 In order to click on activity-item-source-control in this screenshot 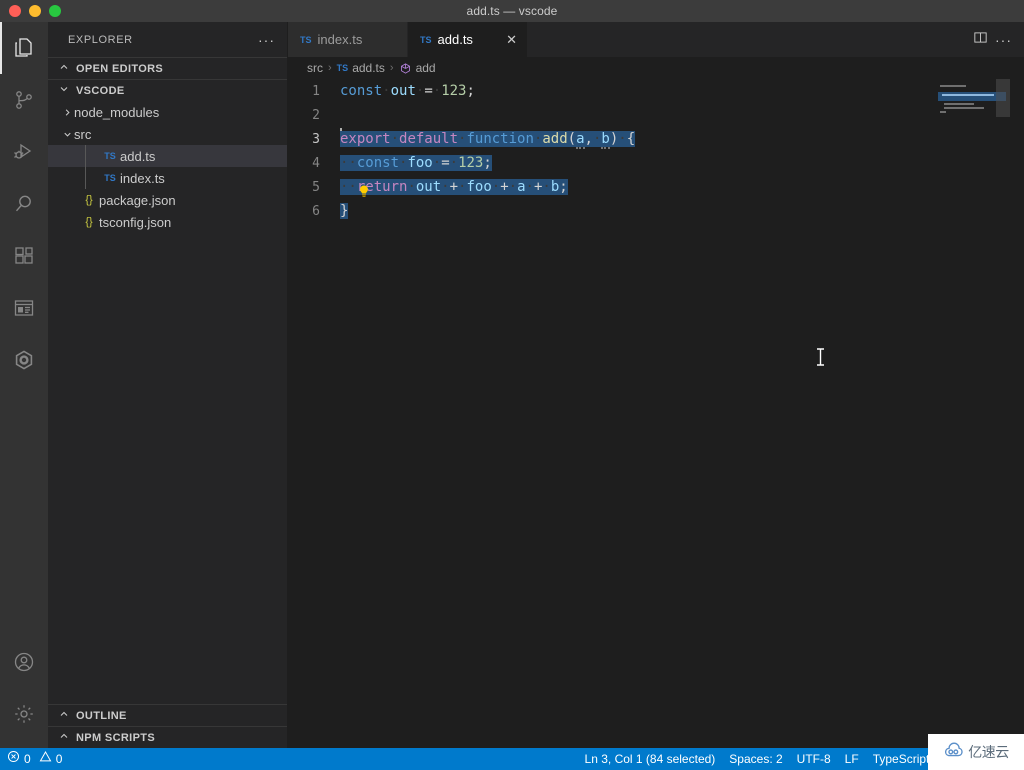, I will do `click(24, 100)`.